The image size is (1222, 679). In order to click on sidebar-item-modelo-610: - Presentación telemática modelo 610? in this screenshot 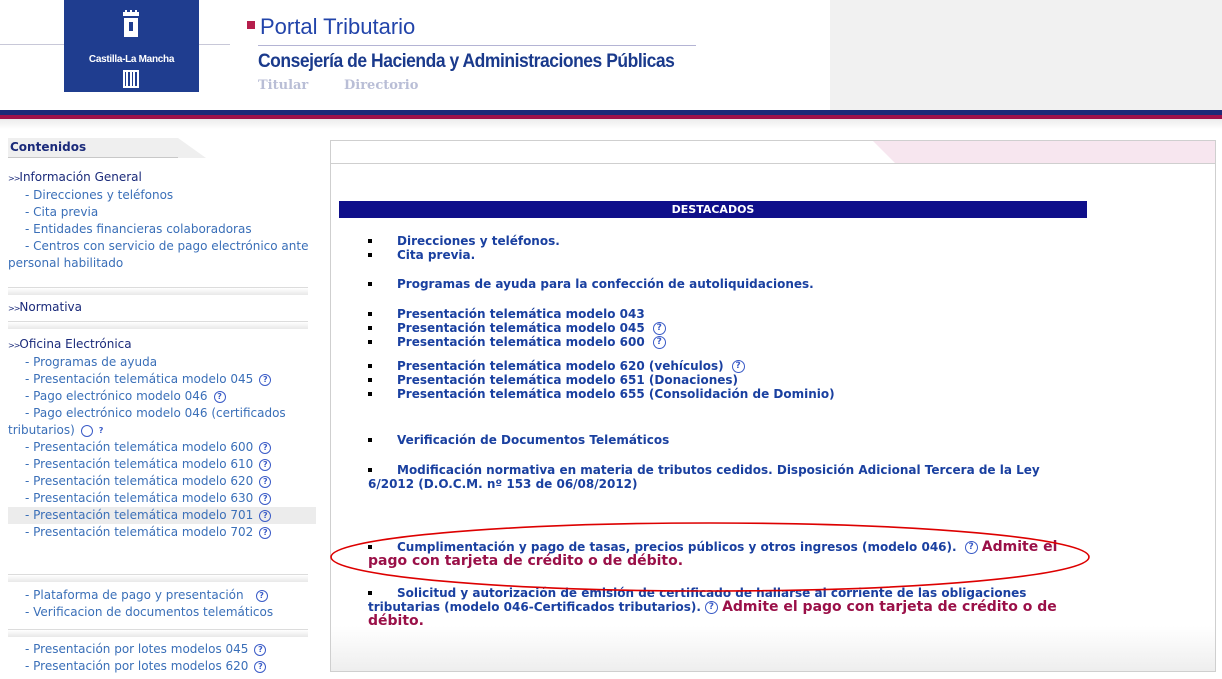, I will do `click(162, 464)`.